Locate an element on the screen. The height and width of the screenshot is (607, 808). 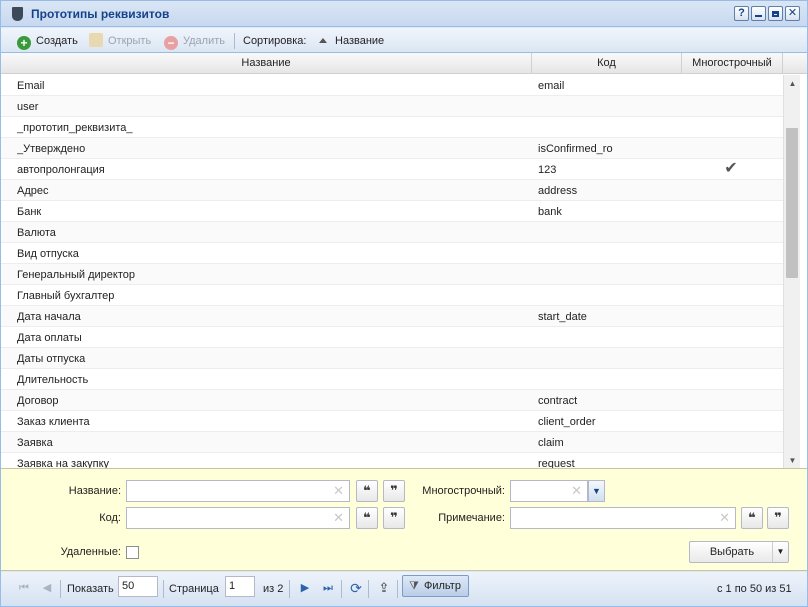
filter-toggle-button: ⧩ Фильтр is located at coordinates (435, 586).